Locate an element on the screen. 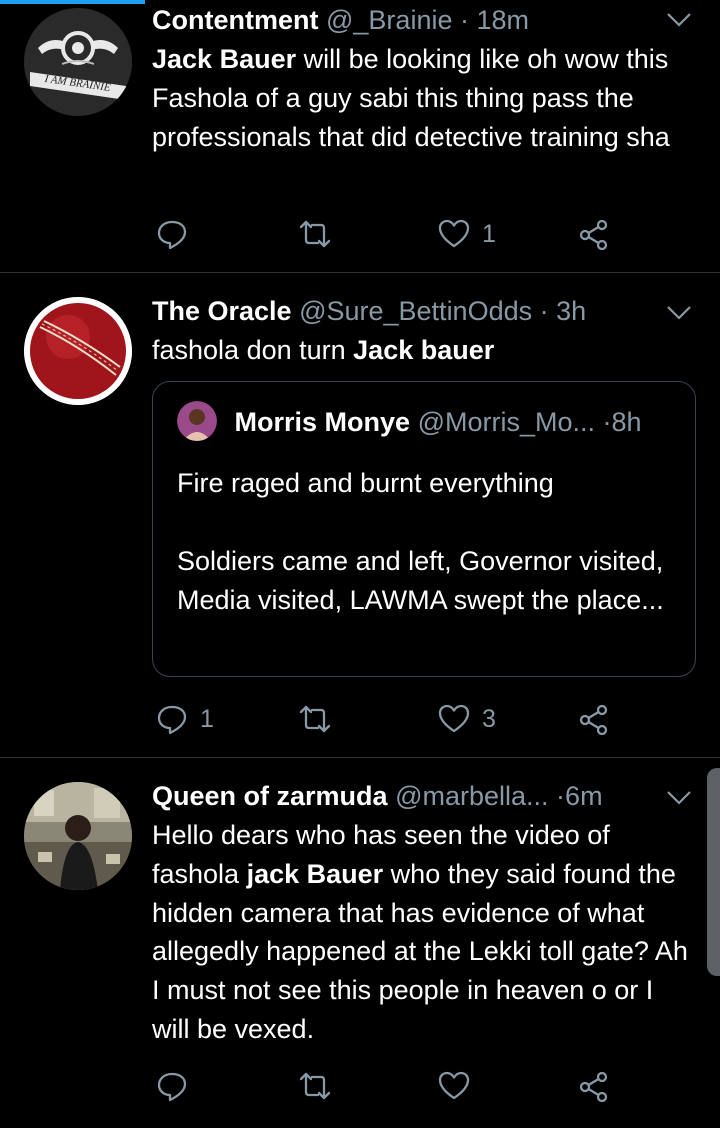  tweet-header: Contentment @_Brainie · 18m is located at coordinates (401, 20).